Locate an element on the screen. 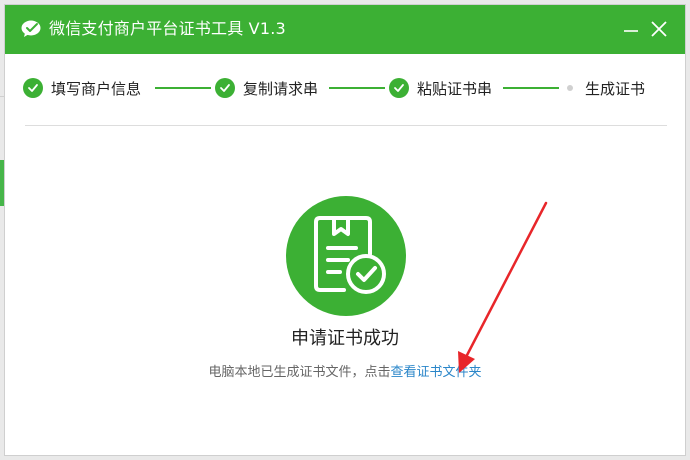 This screenshot has height=460, width=690. step-copy-request: 复制请求串 is located at coordinates (266, 88).